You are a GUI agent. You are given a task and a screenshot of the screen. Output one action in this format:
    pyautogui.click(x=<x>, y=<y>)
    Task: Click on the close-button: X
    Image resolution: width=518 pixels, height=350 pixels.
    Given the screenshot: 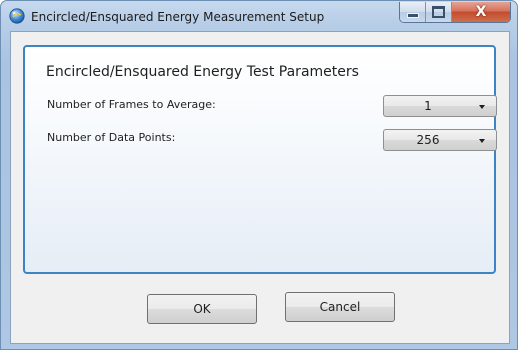 What is the action you would take?
    pyautogui.click(x=481, y=12)
    